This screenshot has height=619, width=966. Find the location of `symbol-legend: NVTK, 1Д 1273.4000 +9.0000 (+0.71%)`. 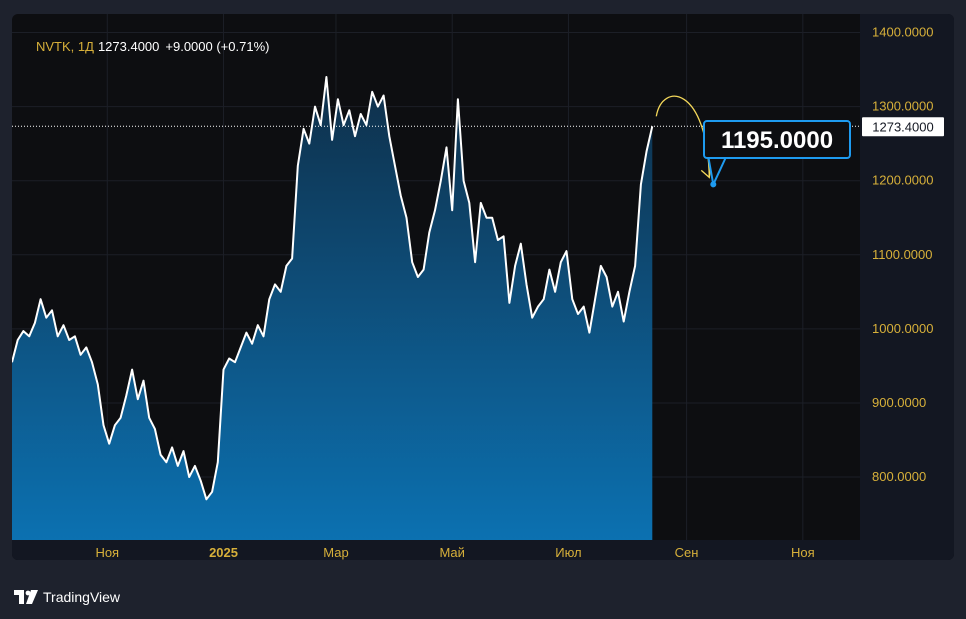

symbol-legend: NVTK, 1Д 1273.4000 +9.0000 (+0.71%) is located at coordinates (152, 46).